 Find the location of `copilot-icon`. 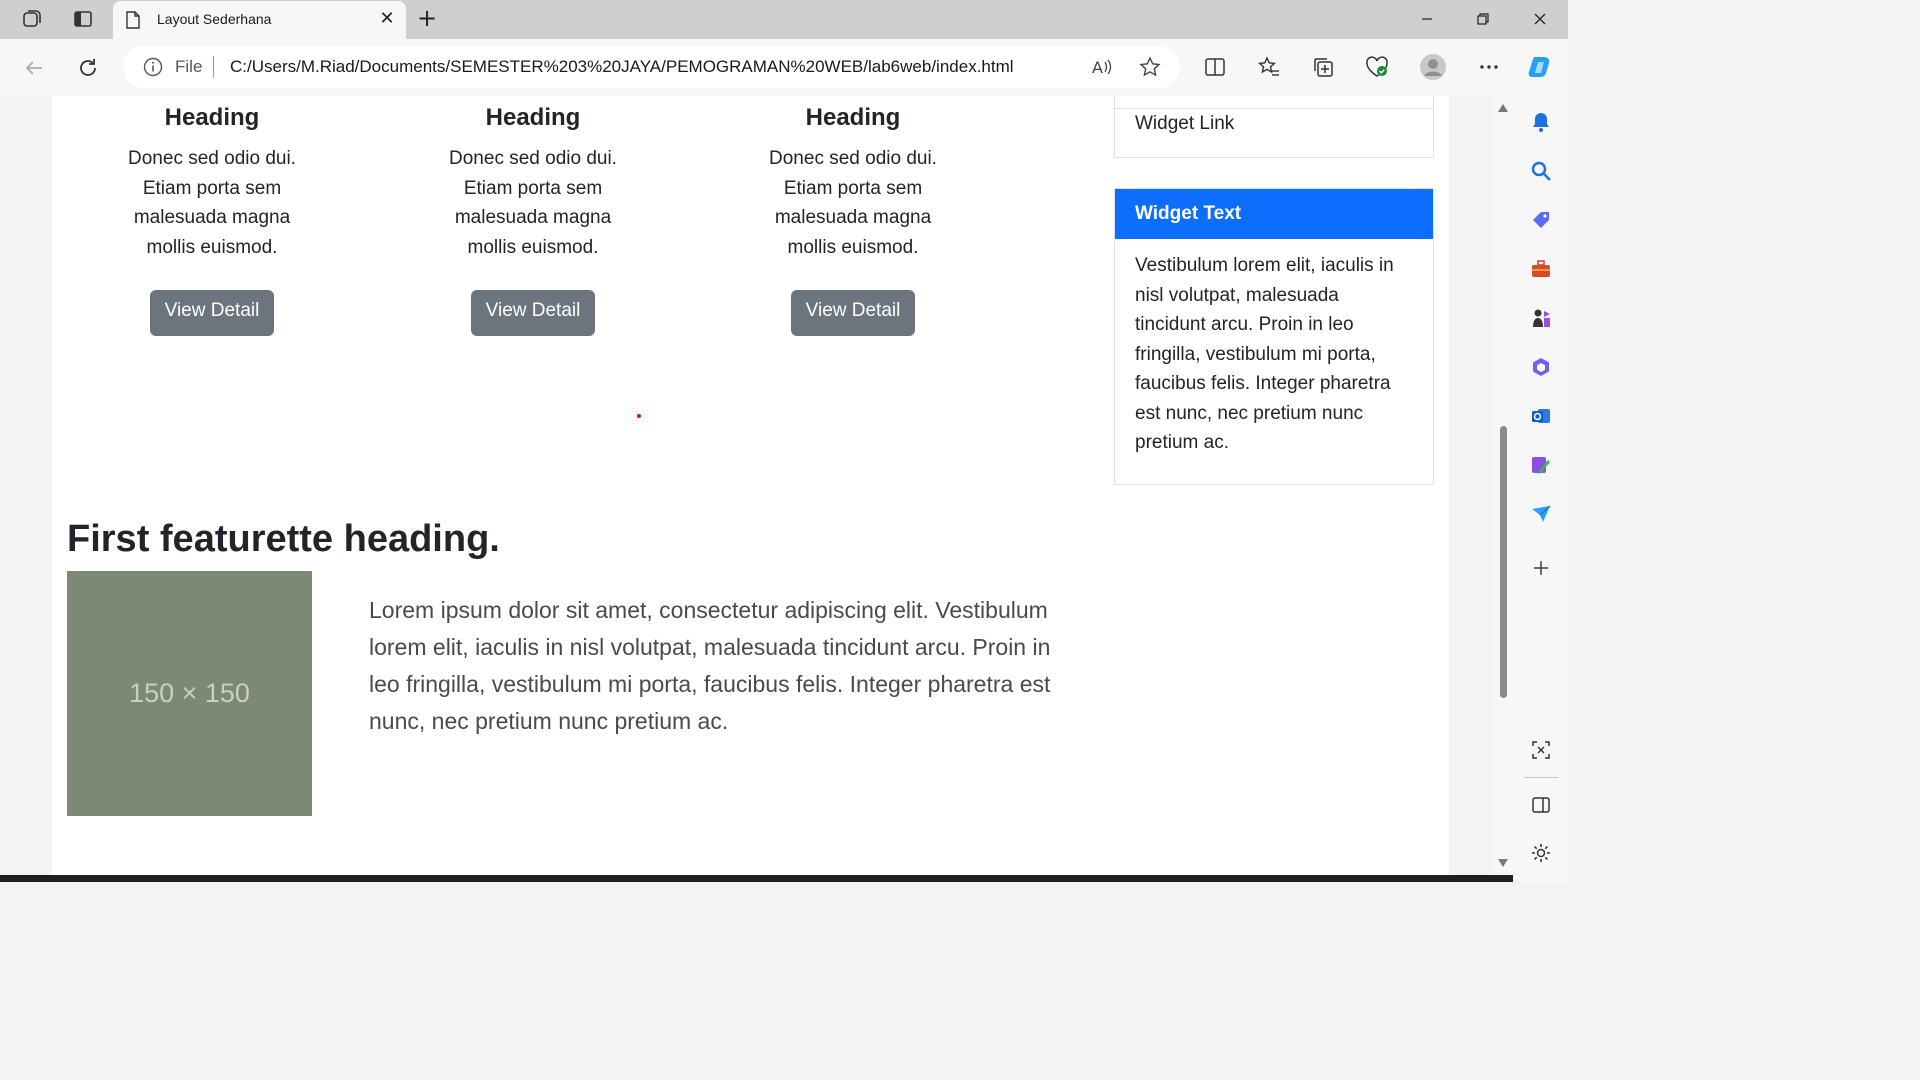

copilot-icon is located at coordinates (1540, 67).